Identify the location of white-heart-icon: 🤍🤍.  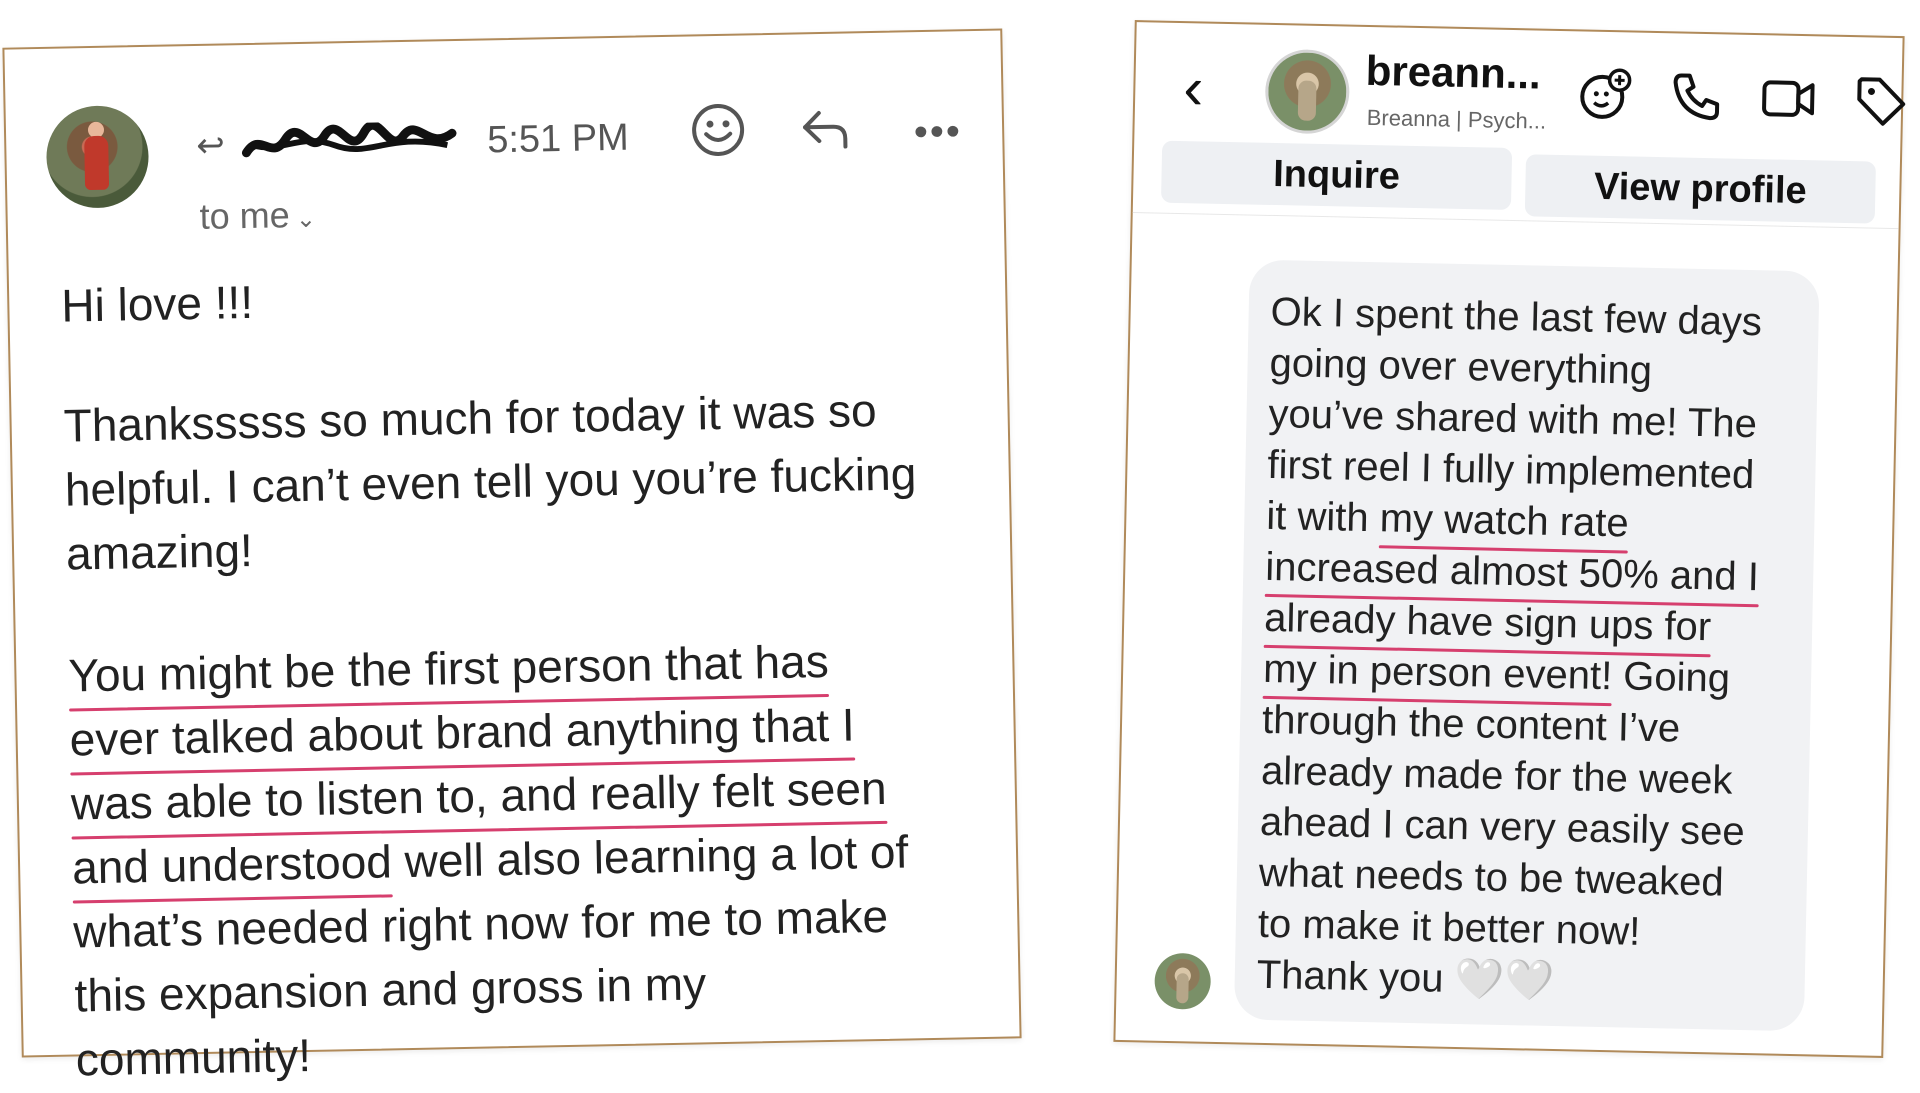
(1504, 980).